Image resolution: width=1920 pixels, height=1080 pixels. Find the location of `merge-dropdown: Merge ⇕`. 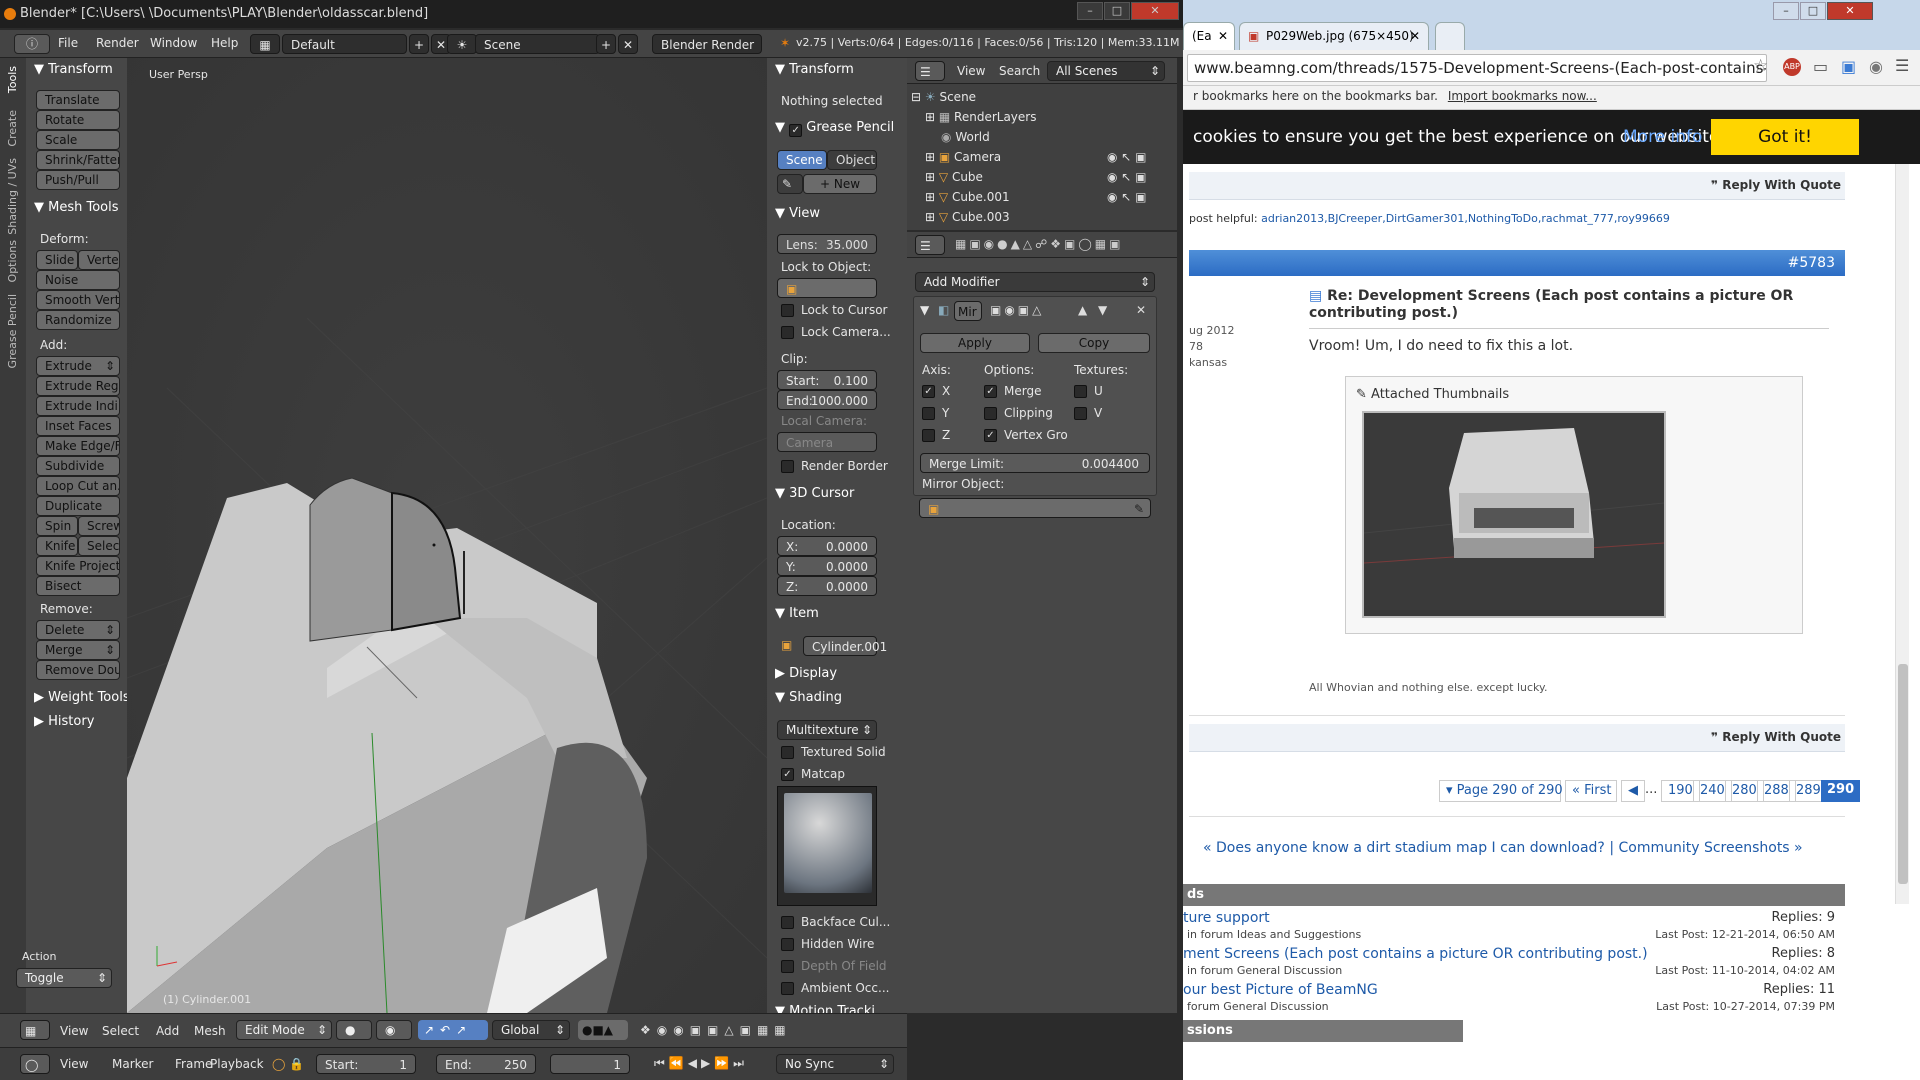

merge-dropdown: Merge ⇕ is located at coordinates (78, 650).